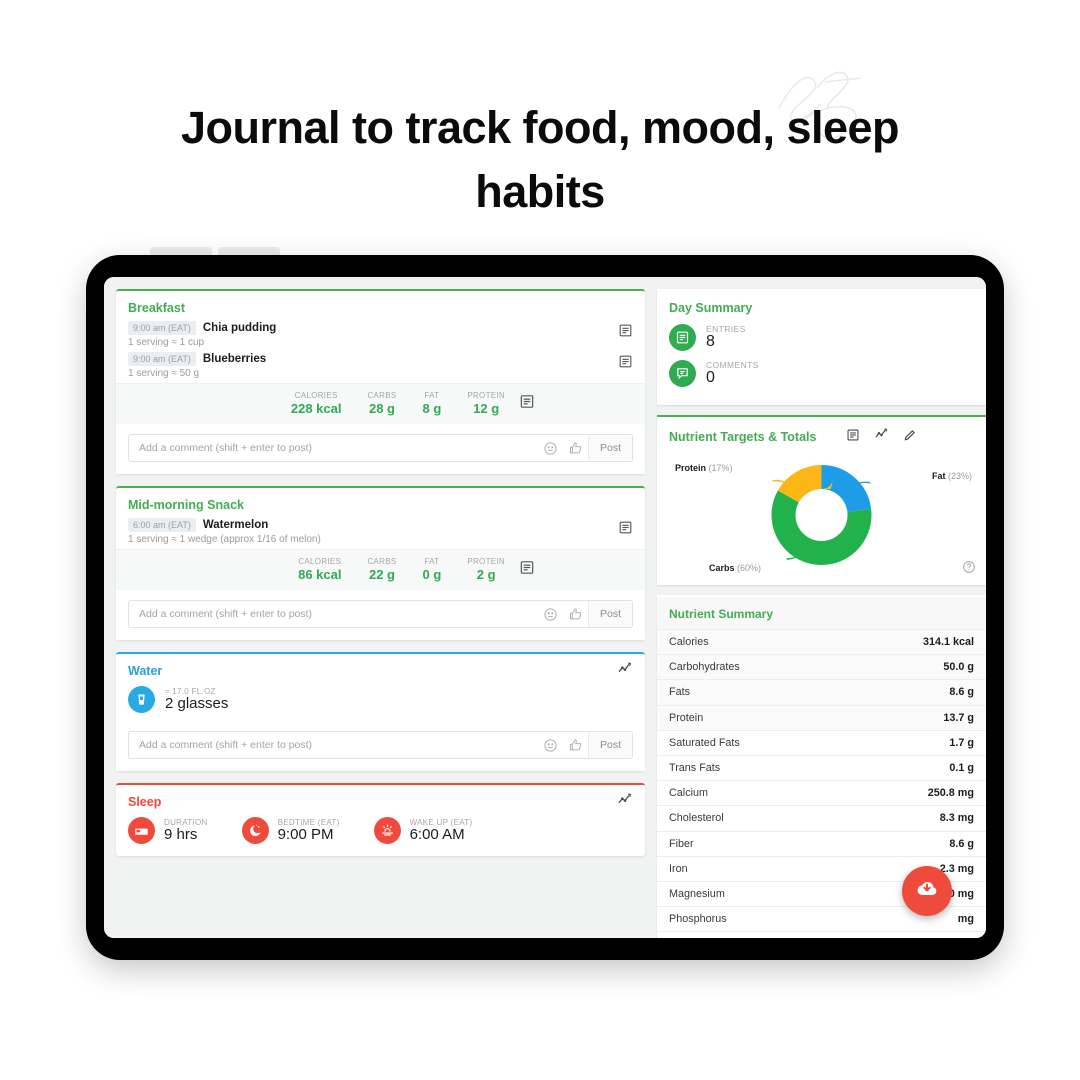  Describe the element at coordinates (381, 574) in the screenshot. I see `macro-value: 22 g` at that location.